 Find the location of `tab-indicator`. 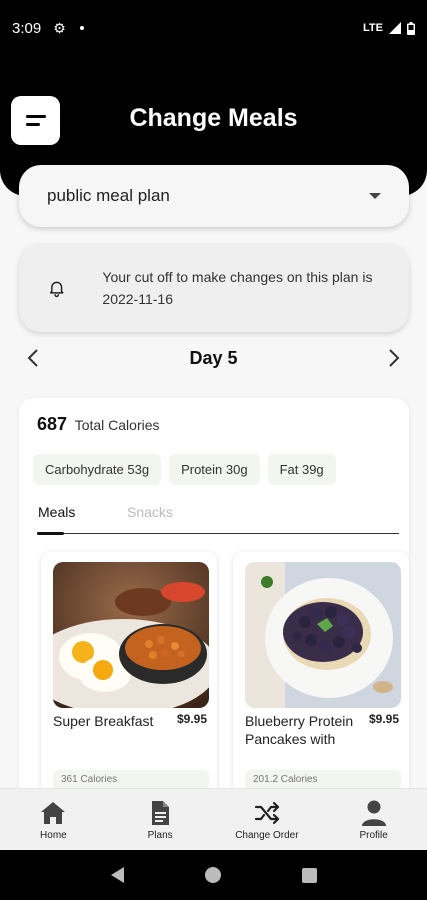

tab-indicator is located at coordinates (50, 533).